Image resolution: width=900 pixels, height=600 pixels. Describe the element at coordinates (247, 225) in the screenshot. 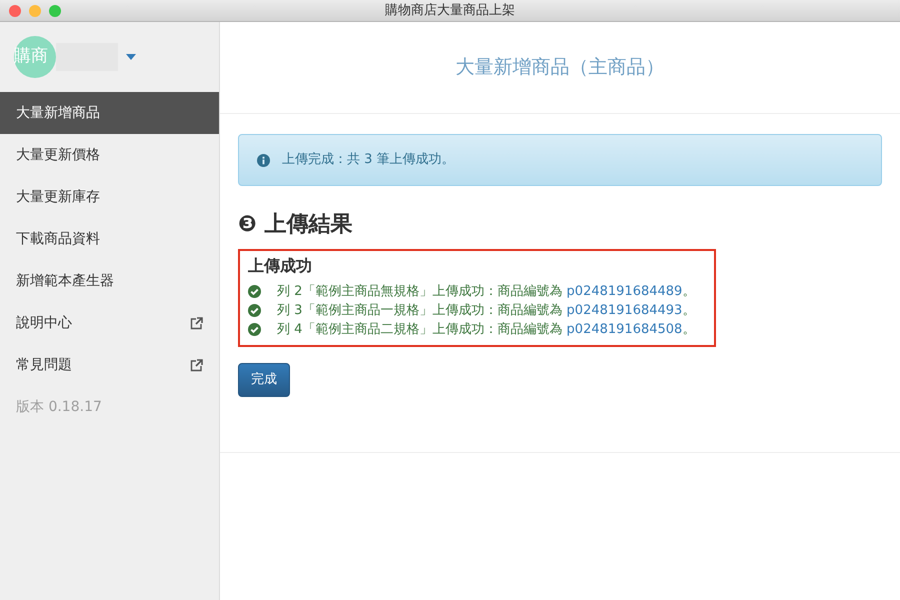

I see `step-number: ❸` at that location.